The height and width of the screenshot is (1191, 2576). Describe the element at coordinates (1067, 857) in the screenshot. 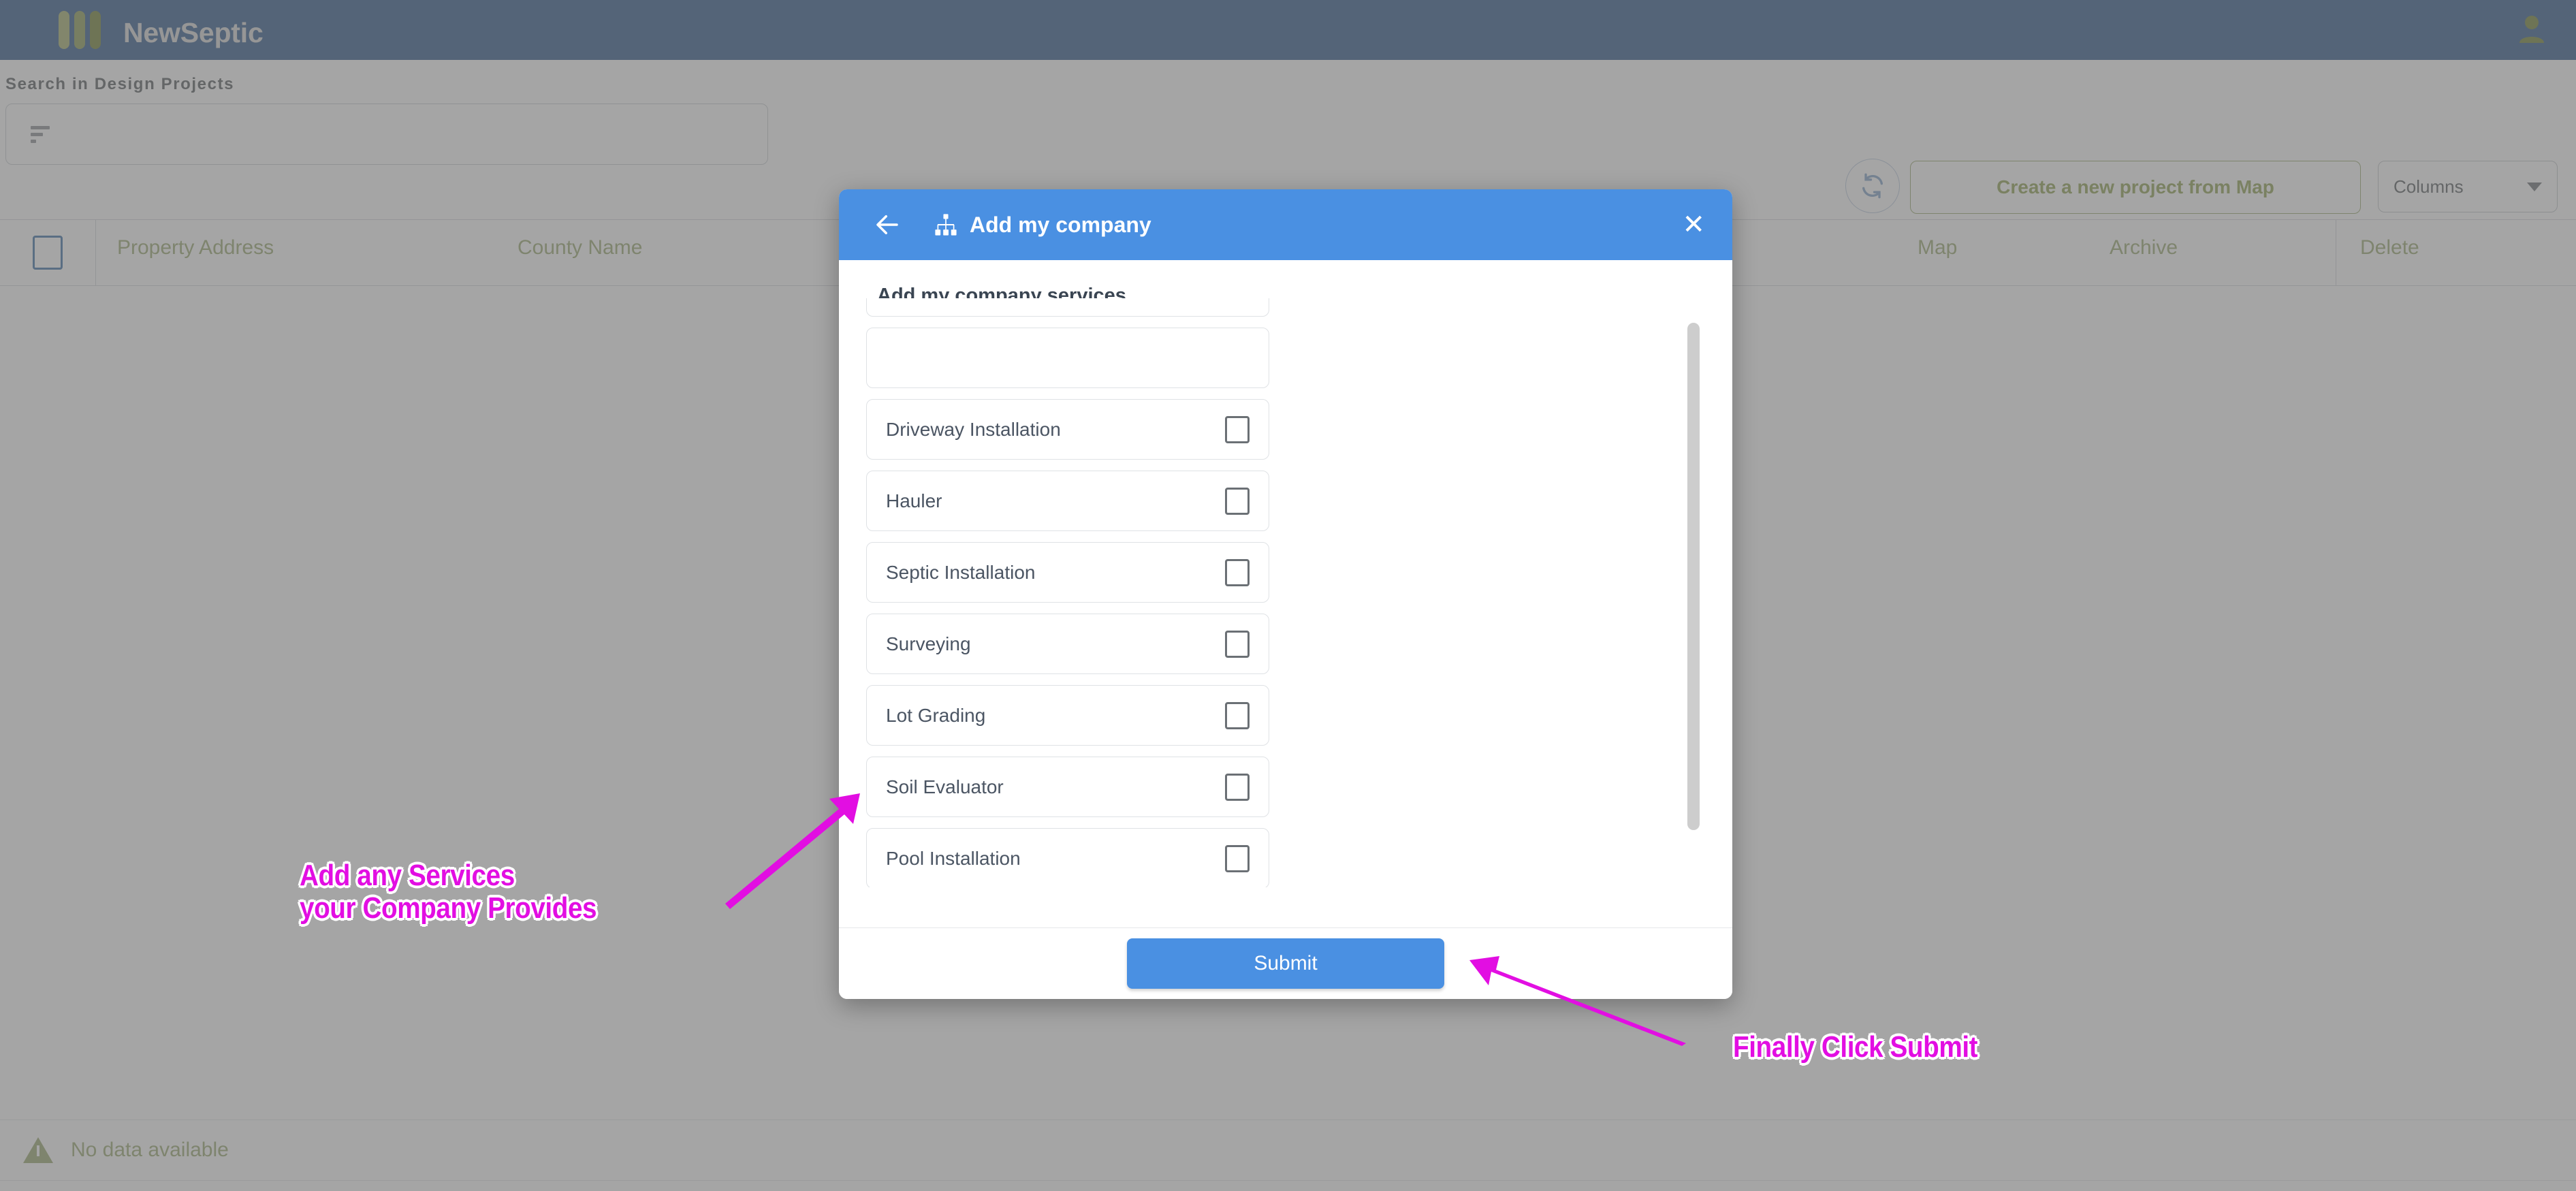

I see `service-item: Pool Installation` at that location.